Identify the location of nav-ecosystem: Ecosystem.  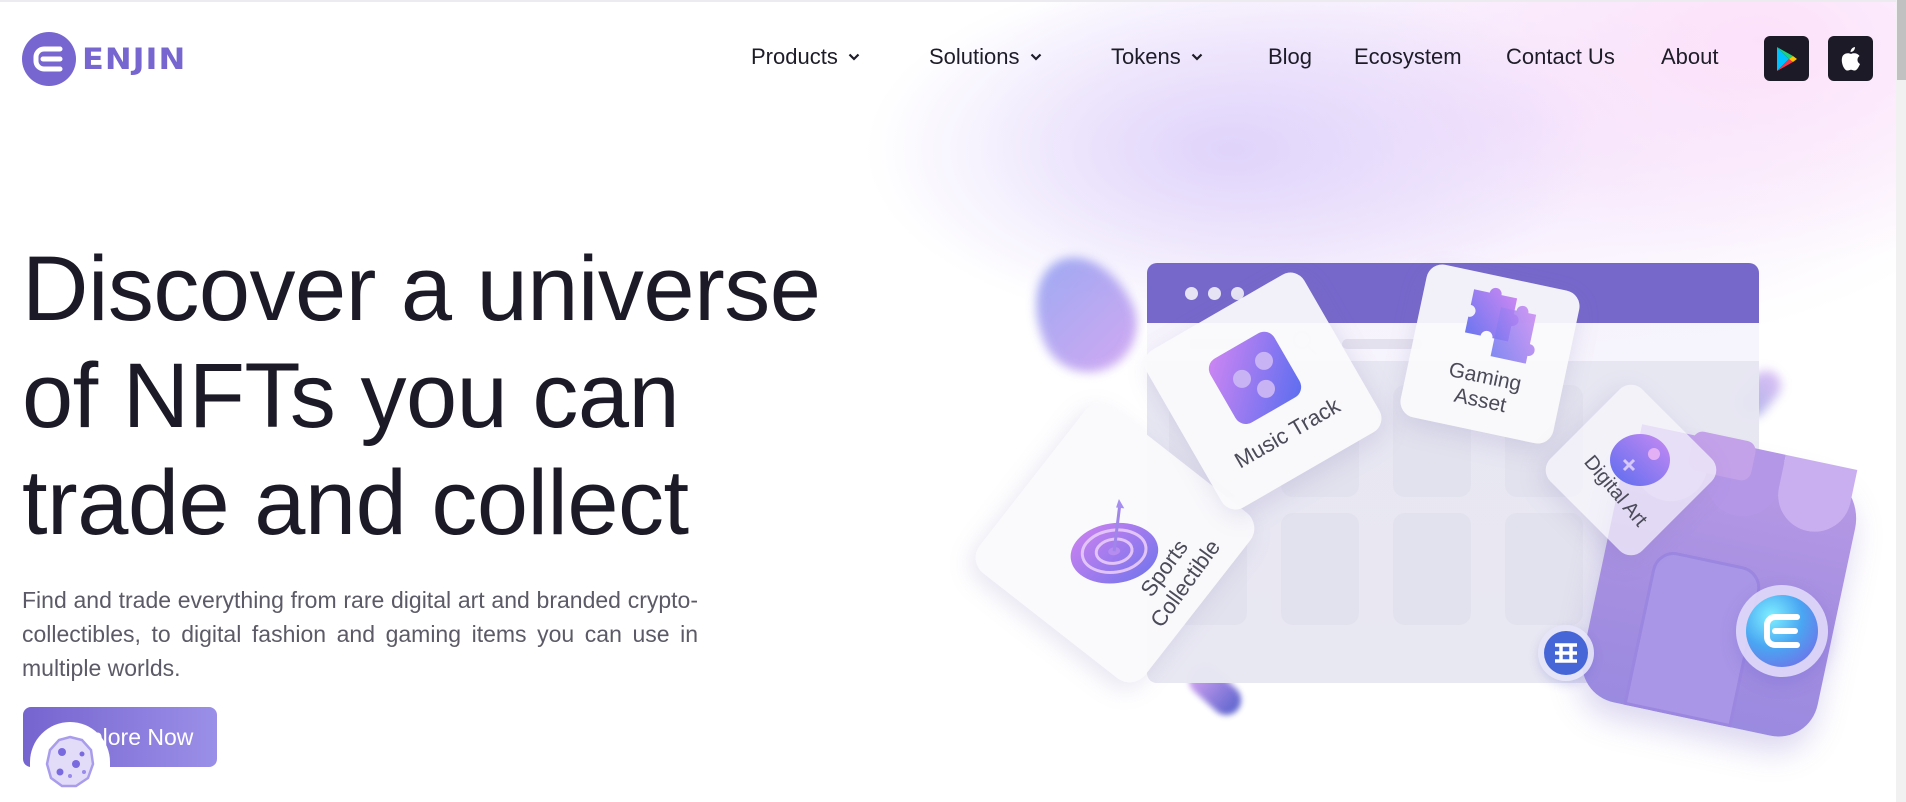
(1408, 57).